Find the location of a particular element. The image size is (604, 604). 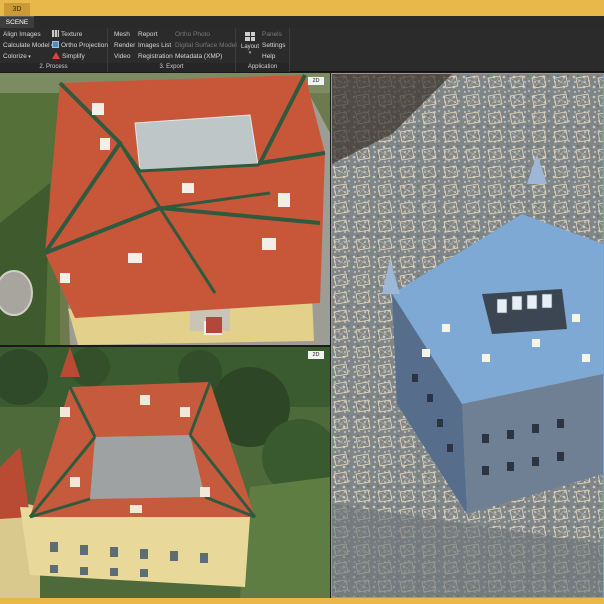

colorize-label: Colorize is located at coordinates (15, 56).